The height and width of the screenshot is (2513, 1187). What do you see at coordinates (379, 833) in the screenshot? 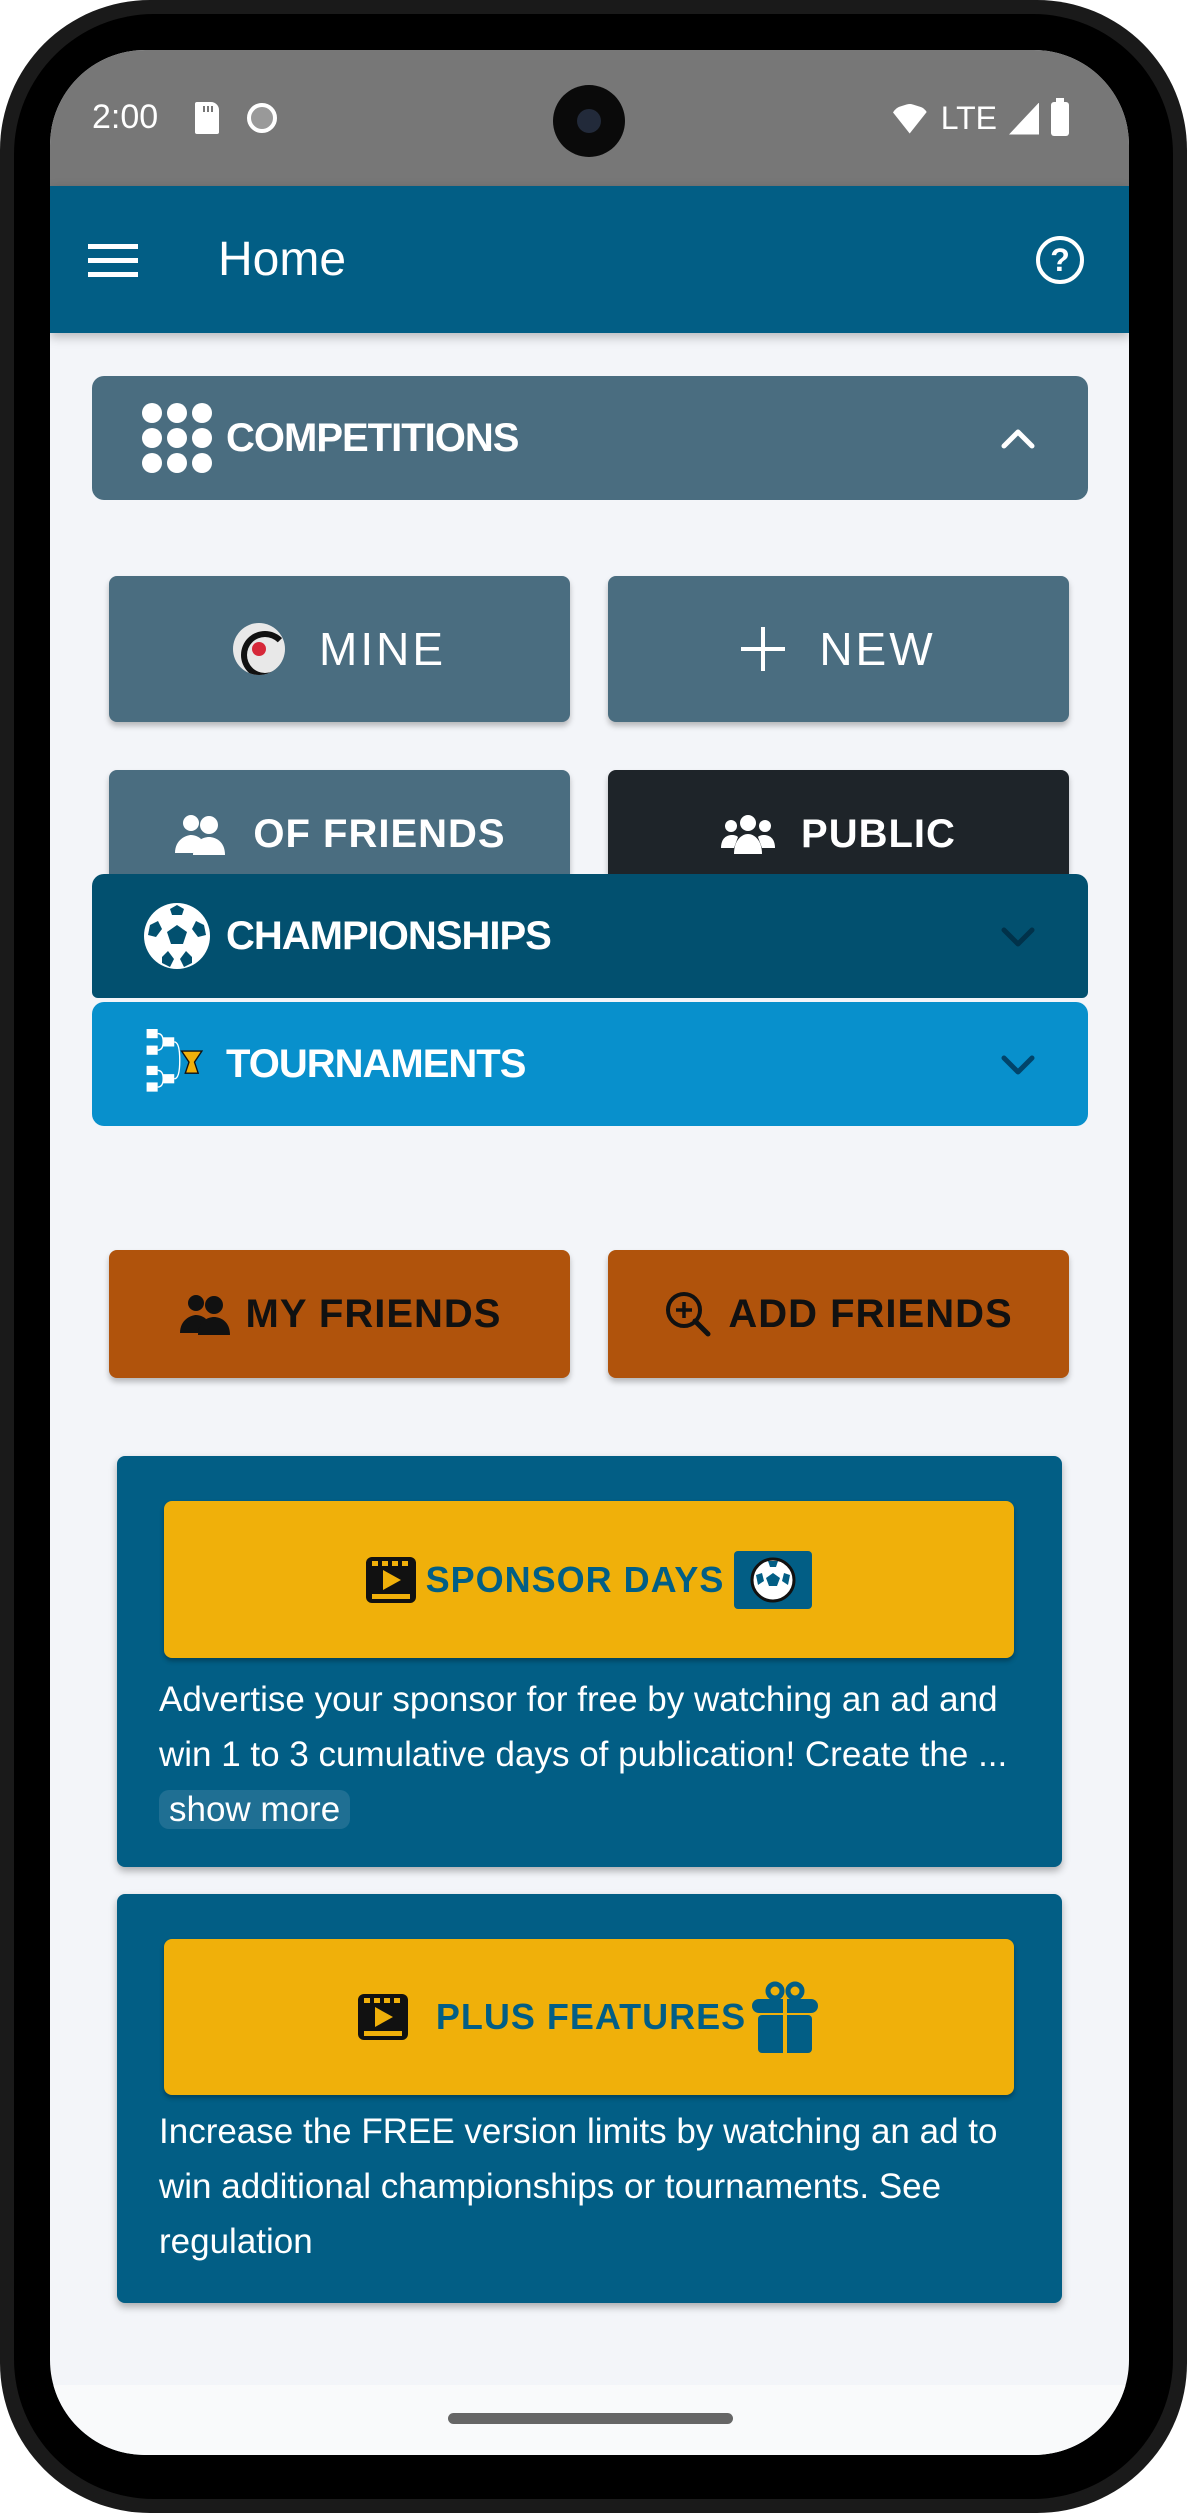
I see `of-friends-label: OF FRIENDS` at bounding box center [379, 833].